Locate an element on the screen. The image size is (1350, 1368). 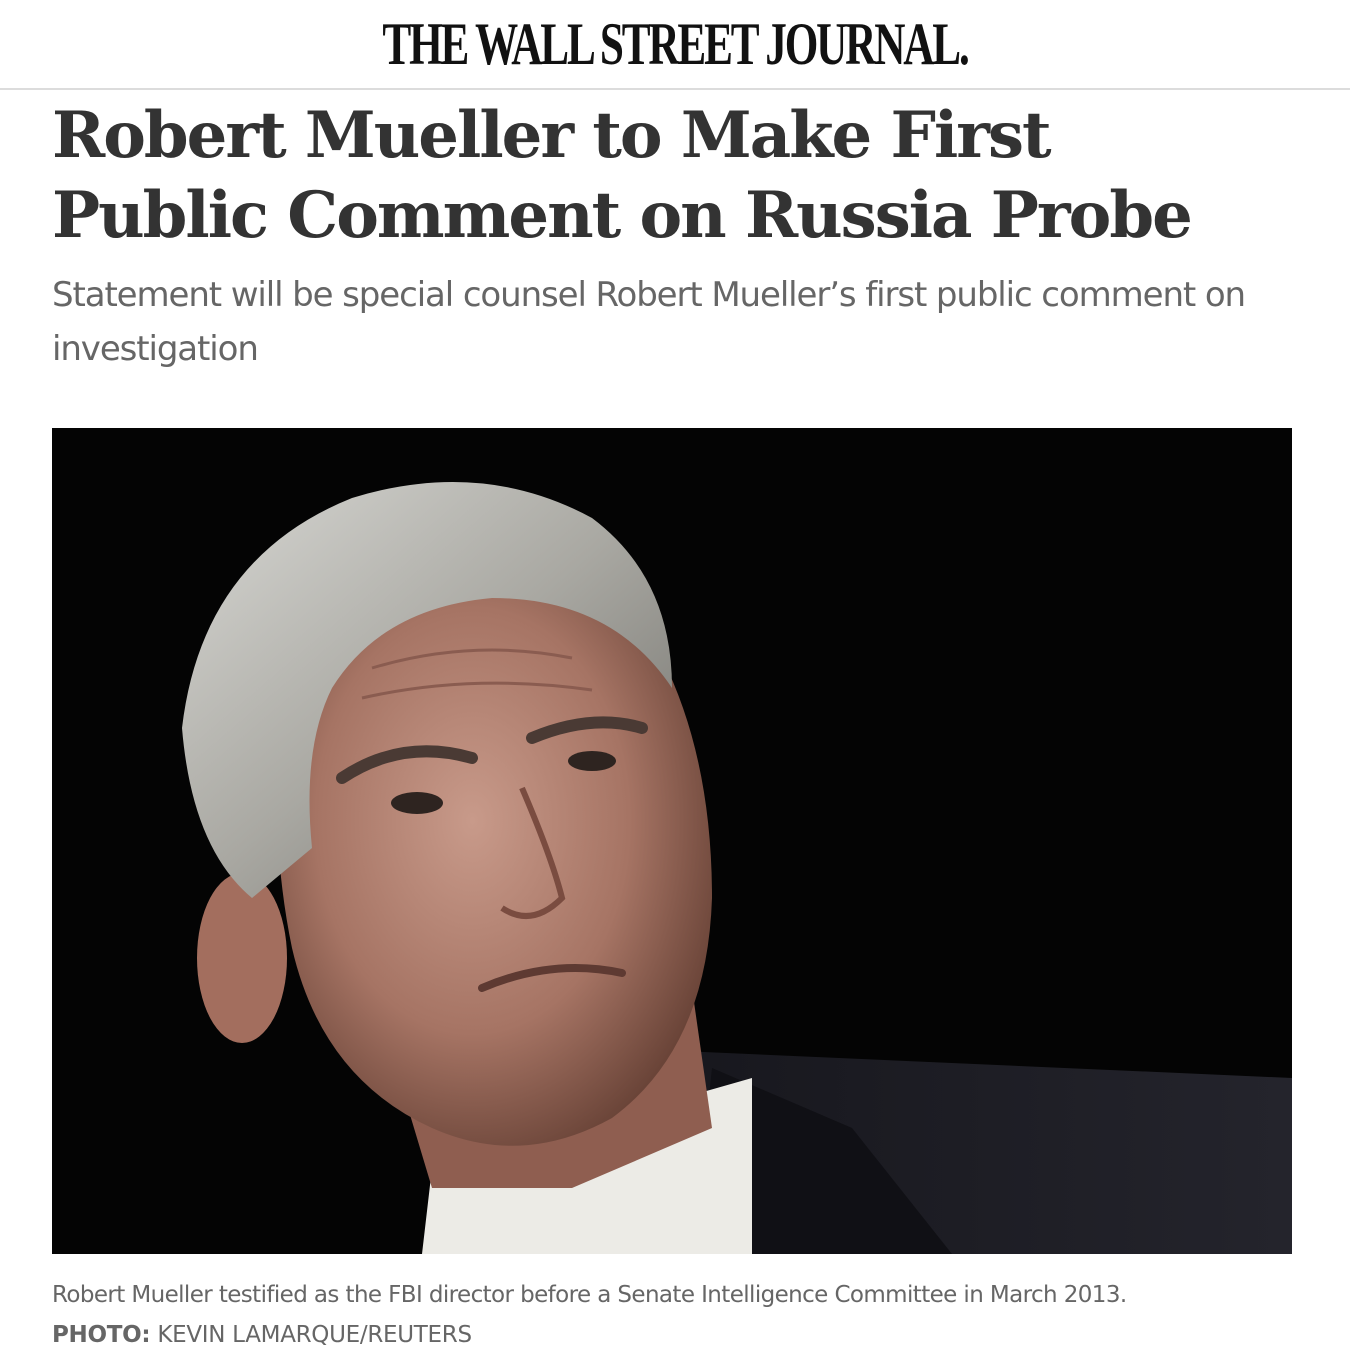
photo-credit-name: KEVIN LAMARQUE/REUTERS is located at coordinates (314, 1335).